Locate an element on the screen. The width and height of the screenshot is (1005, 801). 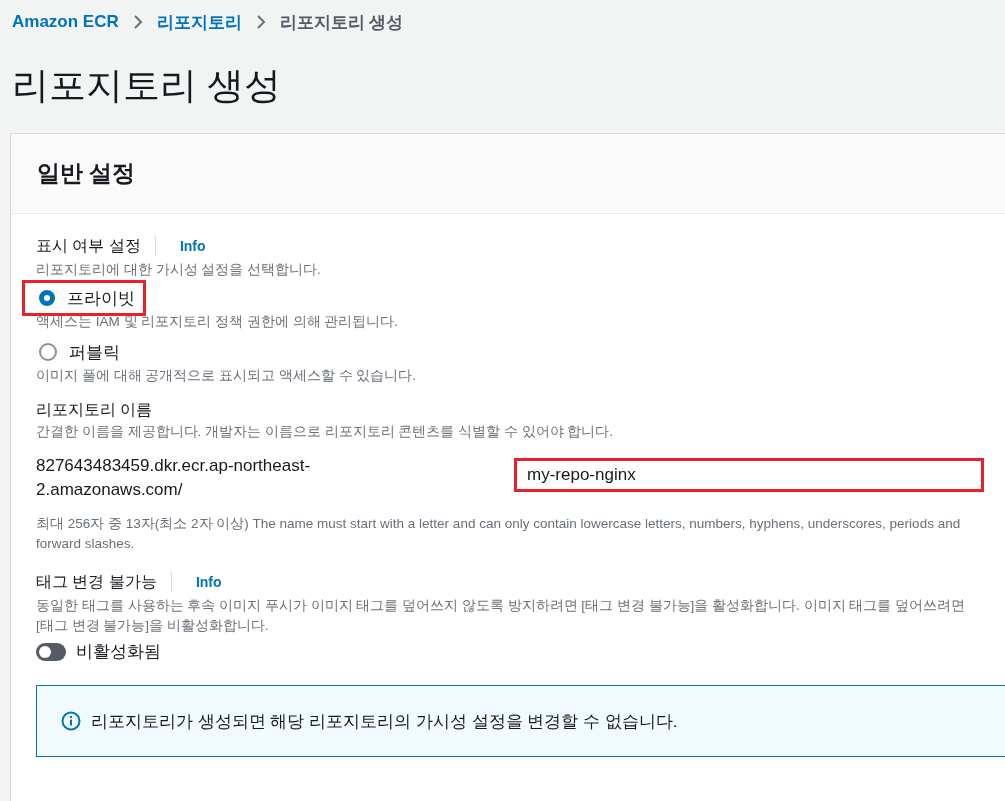
toggle-switch is located at coordinates (51, 651).